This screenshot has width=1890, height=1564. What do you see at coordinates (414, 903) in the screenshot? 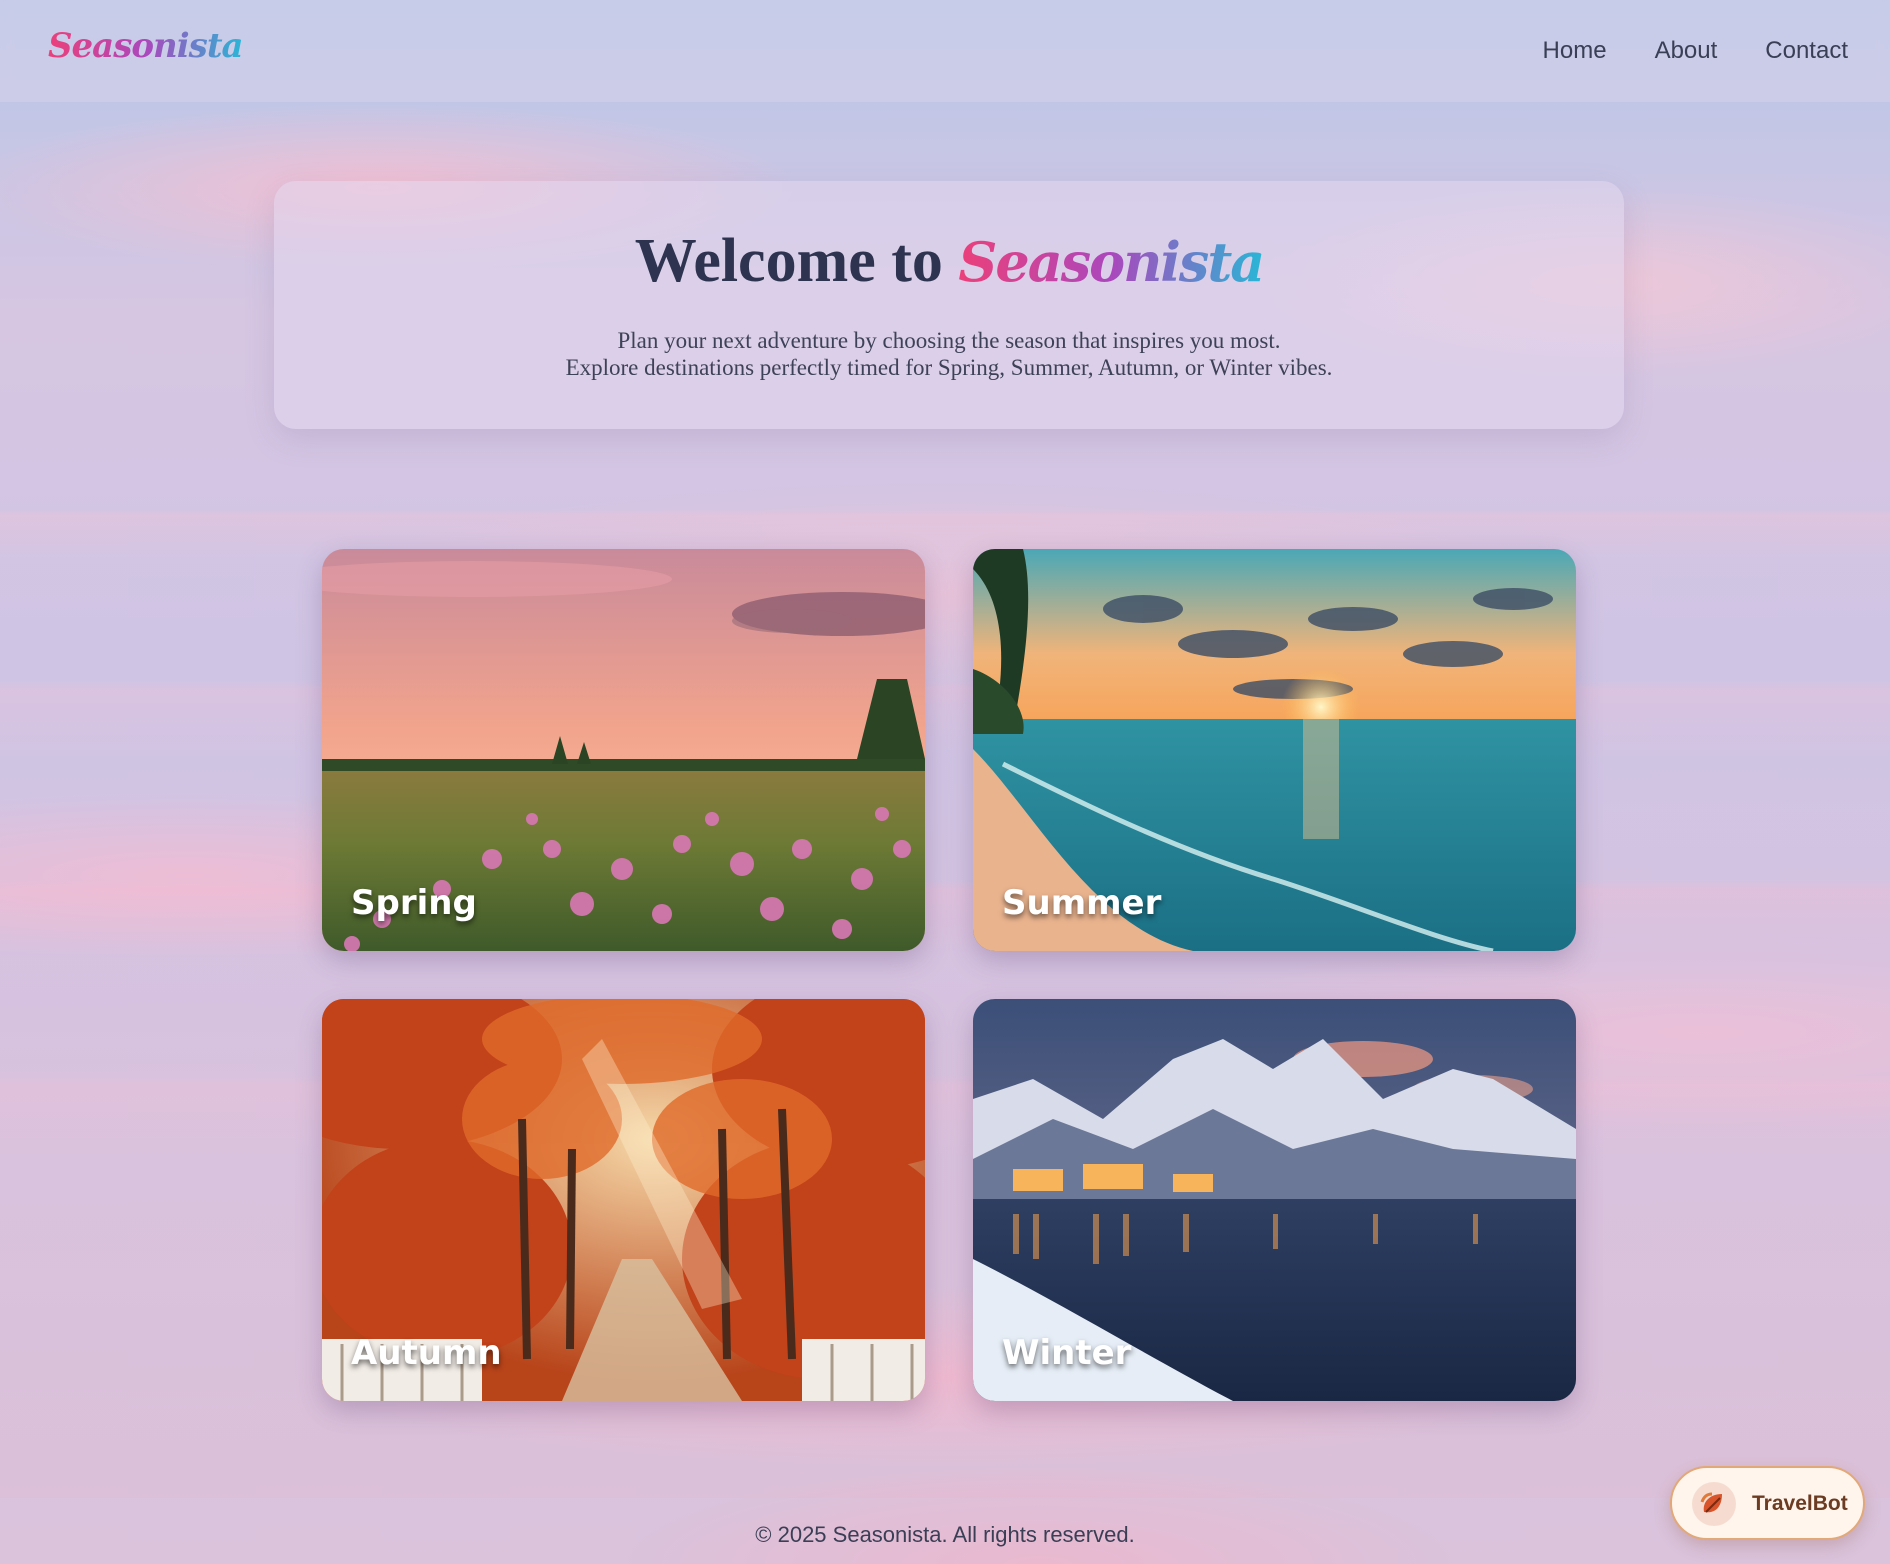
I see `season-label-spring: Spring` at bounding box center [414, 903].